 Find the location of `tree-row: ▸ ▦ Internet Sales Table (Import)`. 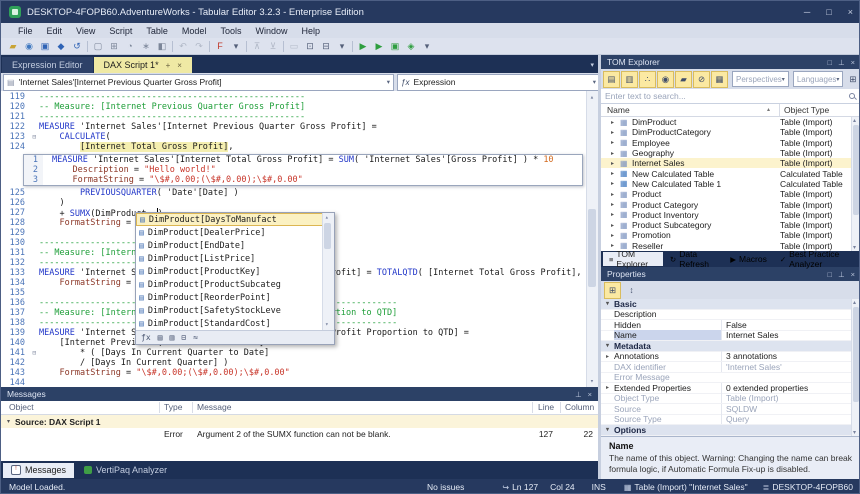

tree-row: ▸ ▦ Internet Sales Table (Import) is located at coordinates (730, 163).